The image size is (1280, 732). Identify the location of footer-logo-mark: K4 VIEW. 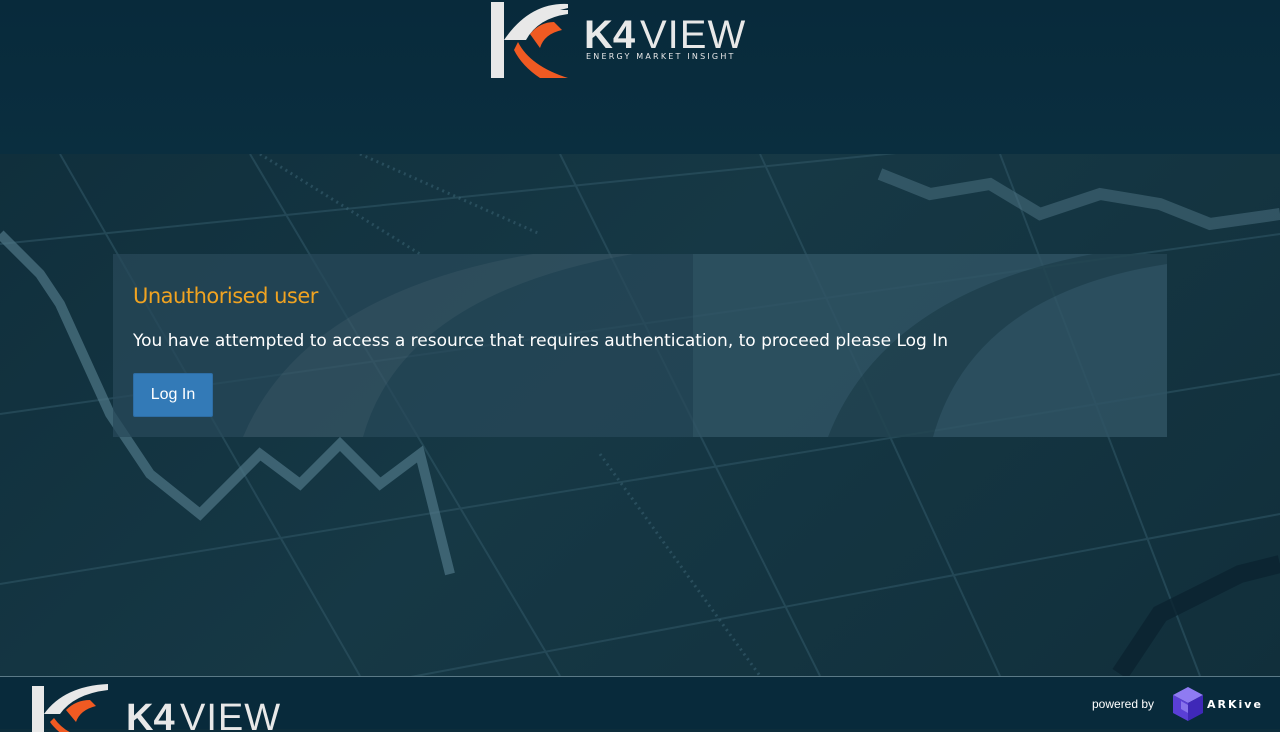
(156, 708).